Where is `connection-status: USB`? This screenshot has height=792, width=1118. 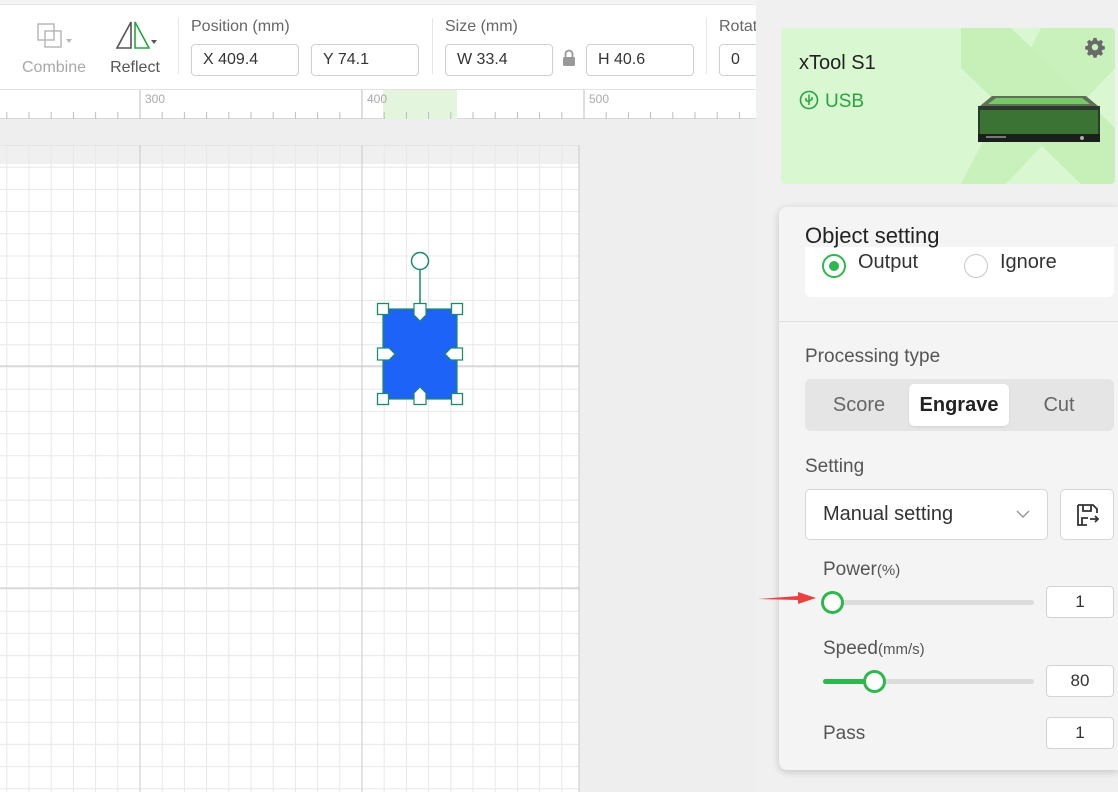 connection-status: USB is located at coordinates (831, 101).